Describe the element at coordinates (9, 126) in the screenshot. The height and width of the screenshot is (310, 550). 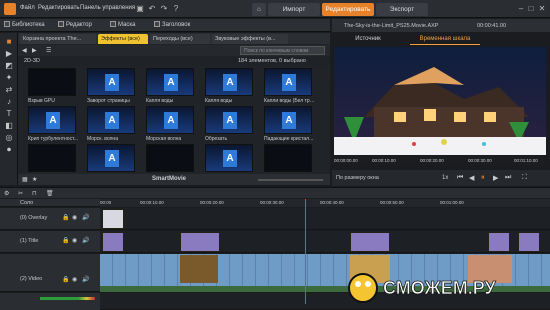
I see `montage-icon: ◧` at that location.